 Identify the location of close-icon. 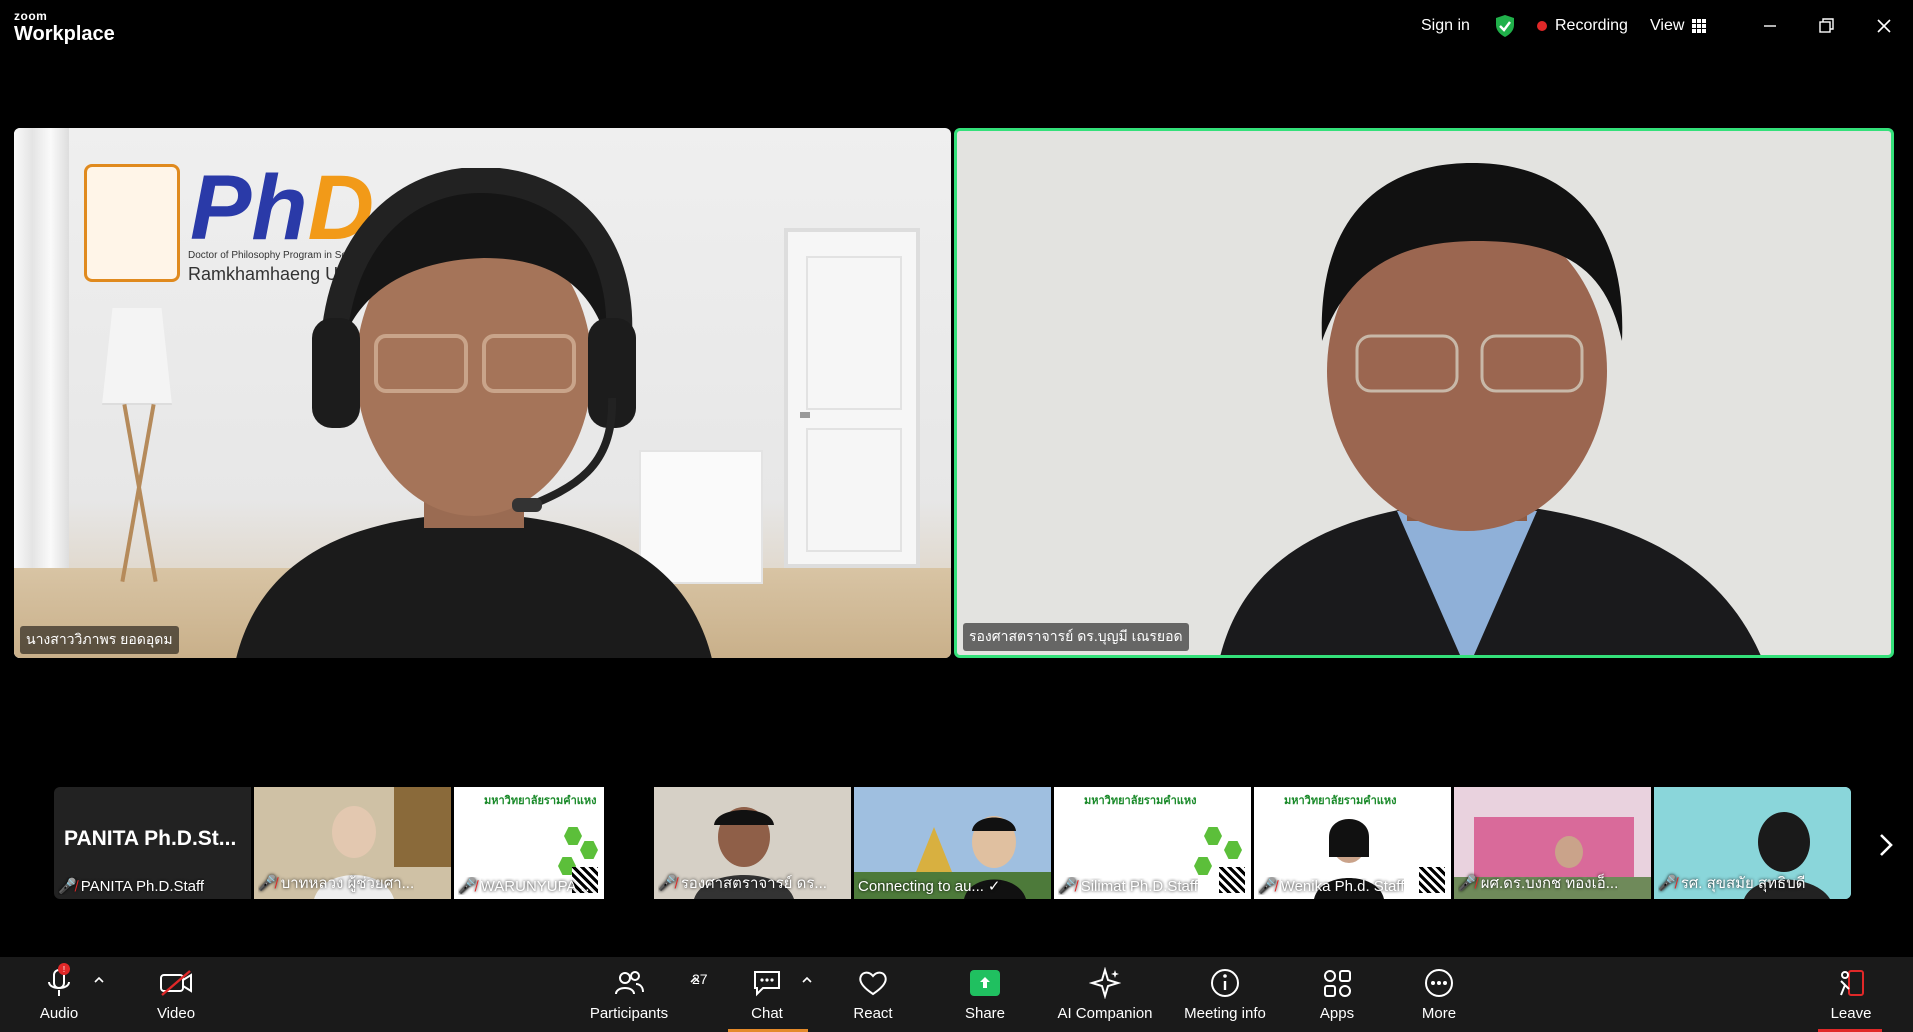
(1884, 26).